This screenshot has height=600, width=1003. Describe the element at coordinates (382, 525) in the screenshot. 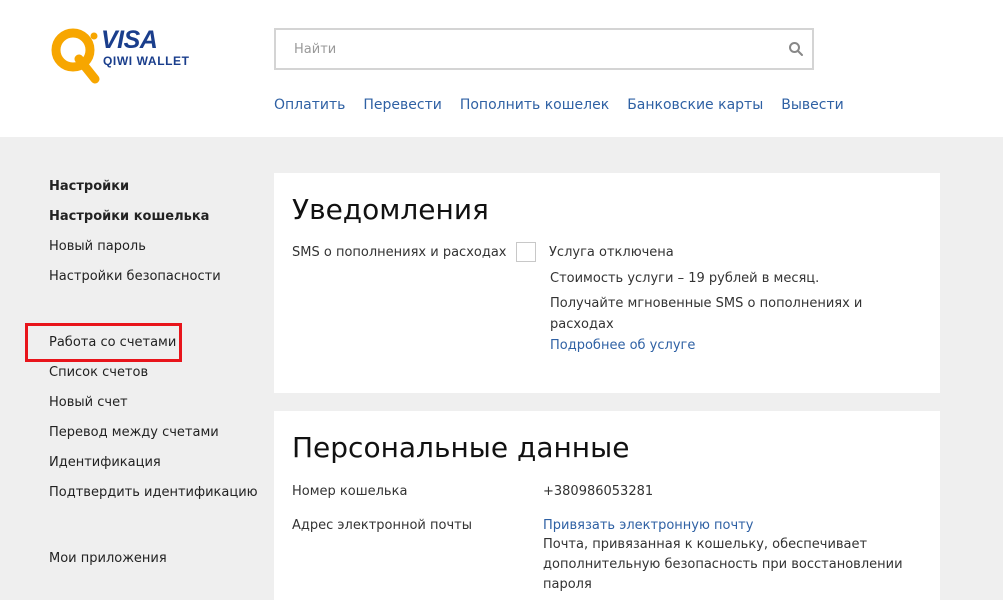

I see `email-label: Адрес электронной почты` at that location.